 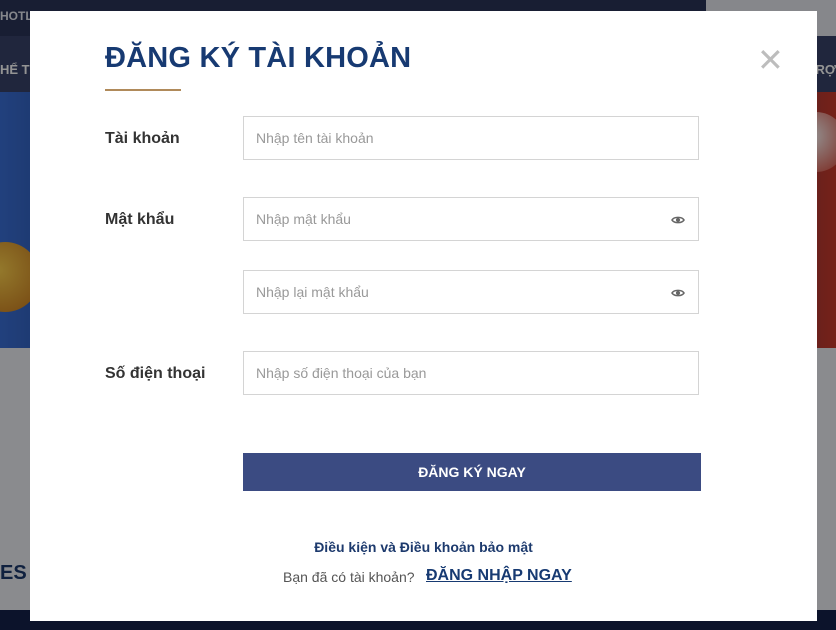 I want to click on confirm-password-input, so click(x=471, y=292).